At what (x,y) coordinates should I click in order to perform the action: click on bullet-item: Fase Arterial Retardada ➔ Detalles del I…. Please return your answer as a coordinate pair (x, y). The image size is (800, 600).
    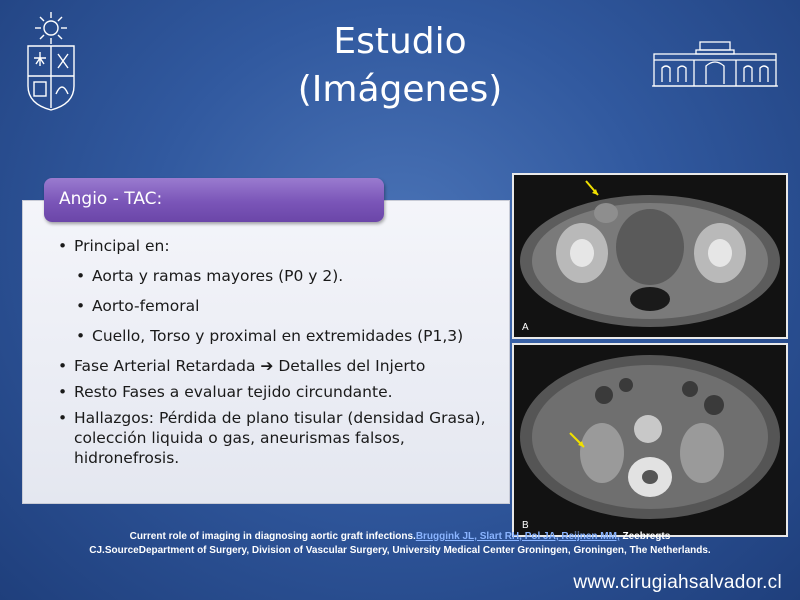
    Looking at the image, I should click on (278, 366).